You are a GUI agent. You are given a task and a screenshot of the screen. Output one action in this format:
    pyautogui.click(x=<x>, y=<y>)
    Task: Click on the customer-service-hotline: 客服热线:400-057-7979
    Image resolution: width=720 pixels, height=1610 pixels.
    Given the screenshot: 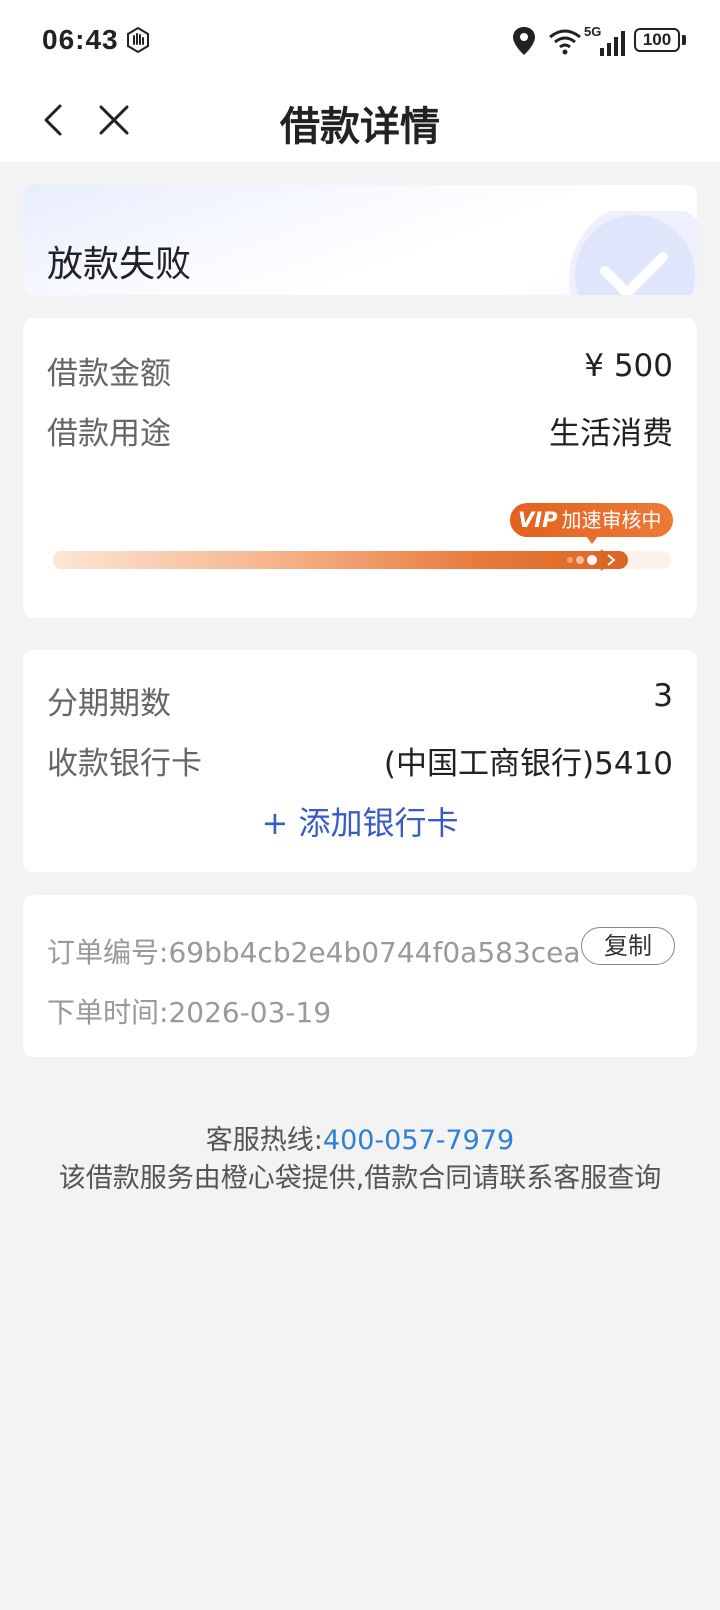 What is the action you would take?
    pyautogui.click(x=360, y=1137)
    